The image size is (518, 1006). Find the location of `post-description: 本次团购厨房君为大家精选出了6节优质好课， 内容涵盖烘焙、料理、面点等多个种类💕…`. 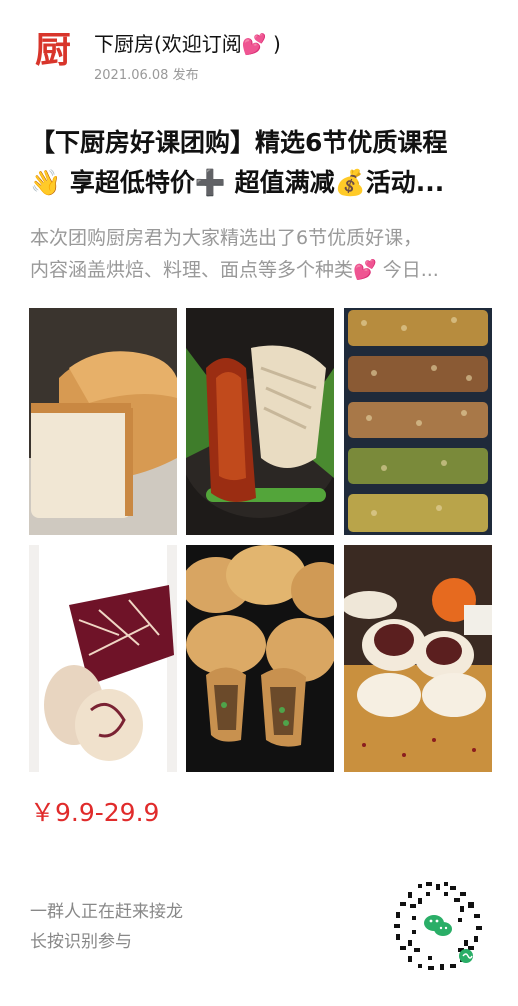

post-description: 本次团购厨房君为大家精选出了6节优质好课， 内容涵盖烘焙、料理、面点等多个种类💕… is located at coordinates (261, 254).